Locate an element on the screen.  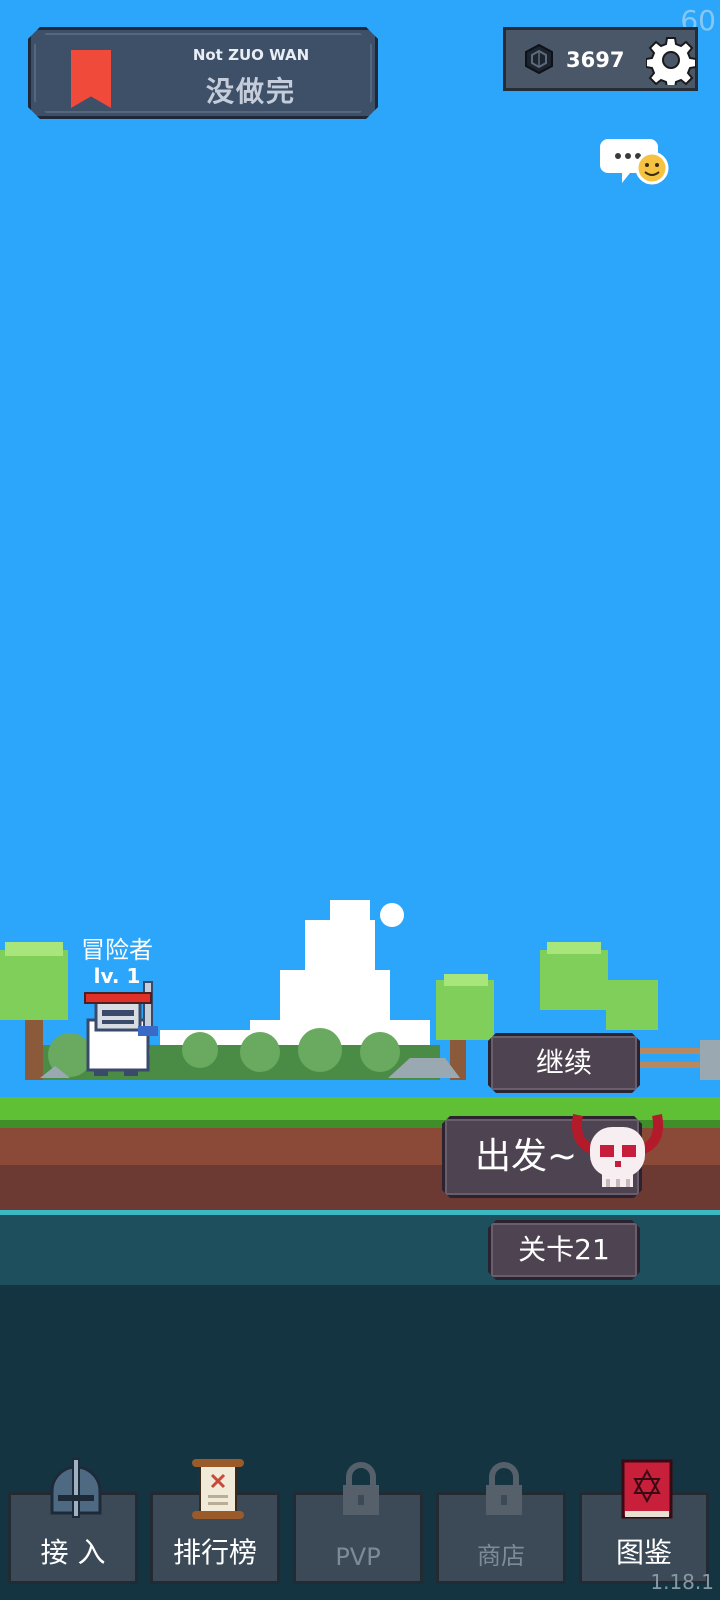
currency-panel: 3697 is located at coordinates (600, 59).